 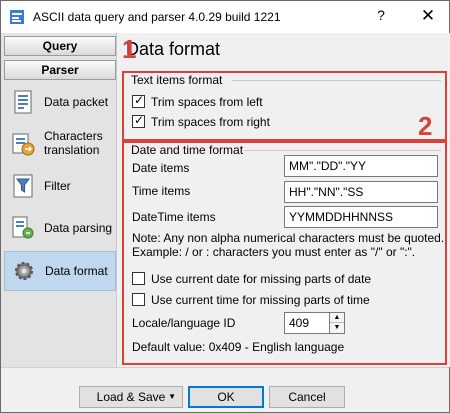 I want to click on sidebar-query-header: Query, so click(x=60, y=46).